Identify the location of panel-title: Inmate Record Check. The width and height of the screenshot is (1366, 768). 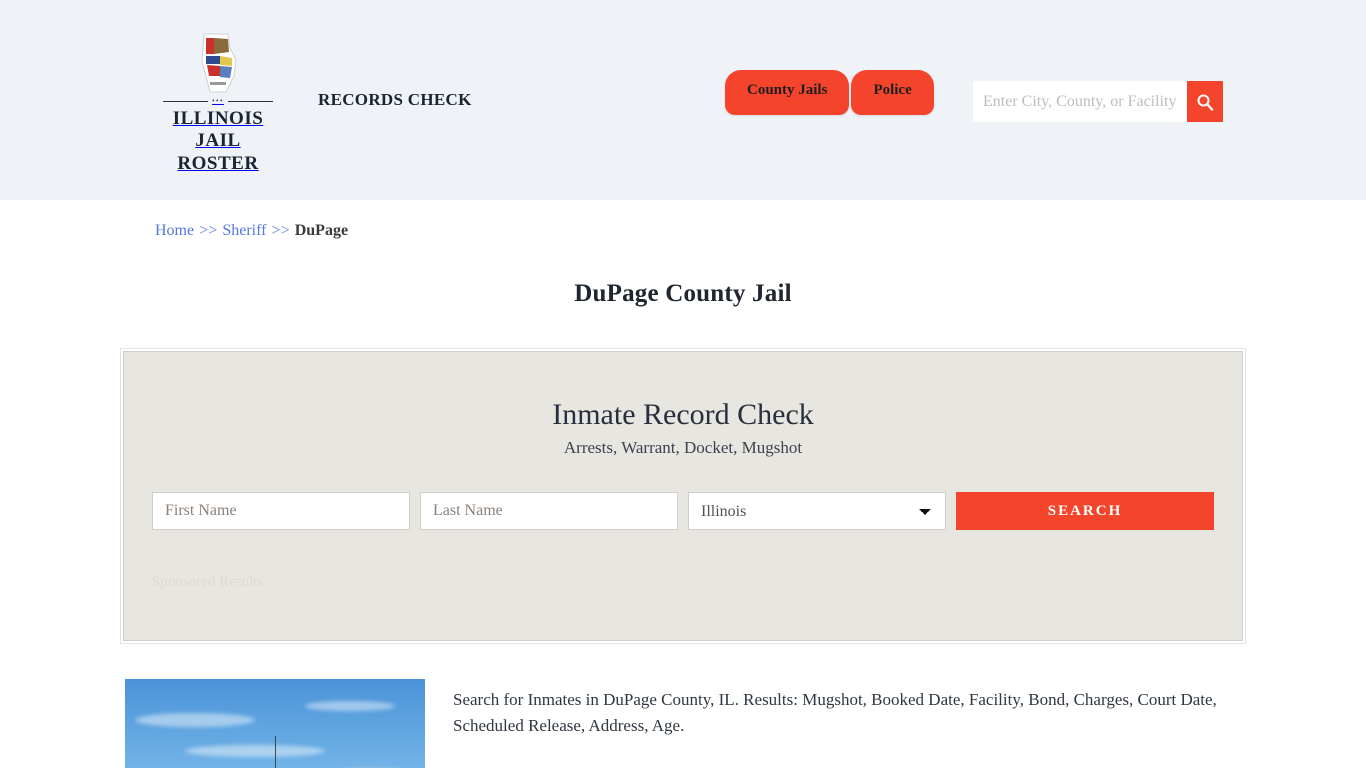
(683, 414).